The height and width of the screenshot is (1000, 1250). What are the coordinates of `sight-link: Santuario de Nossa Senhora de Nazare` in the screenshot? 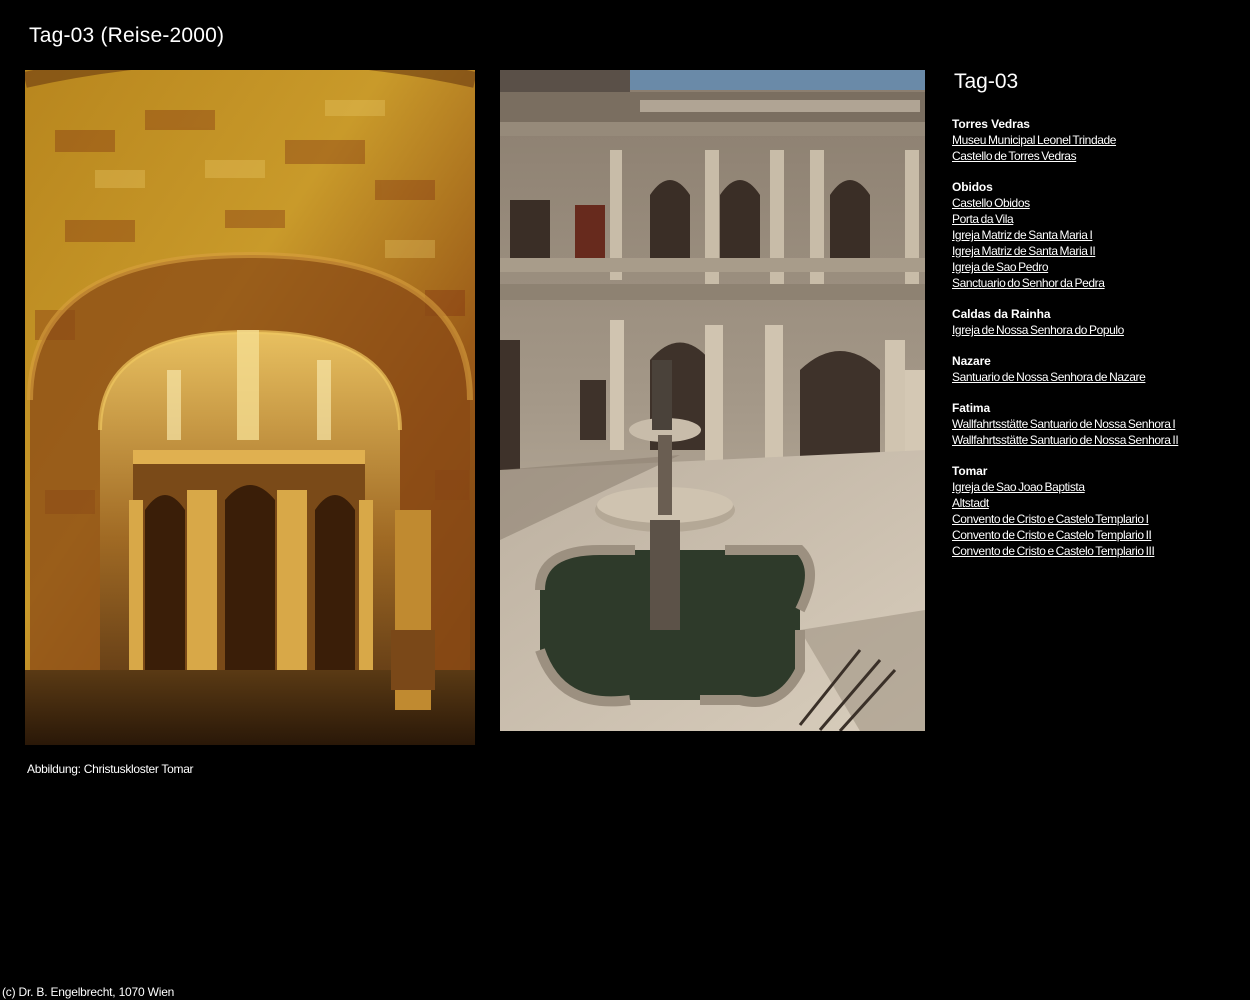 It's located at (1049, 377).